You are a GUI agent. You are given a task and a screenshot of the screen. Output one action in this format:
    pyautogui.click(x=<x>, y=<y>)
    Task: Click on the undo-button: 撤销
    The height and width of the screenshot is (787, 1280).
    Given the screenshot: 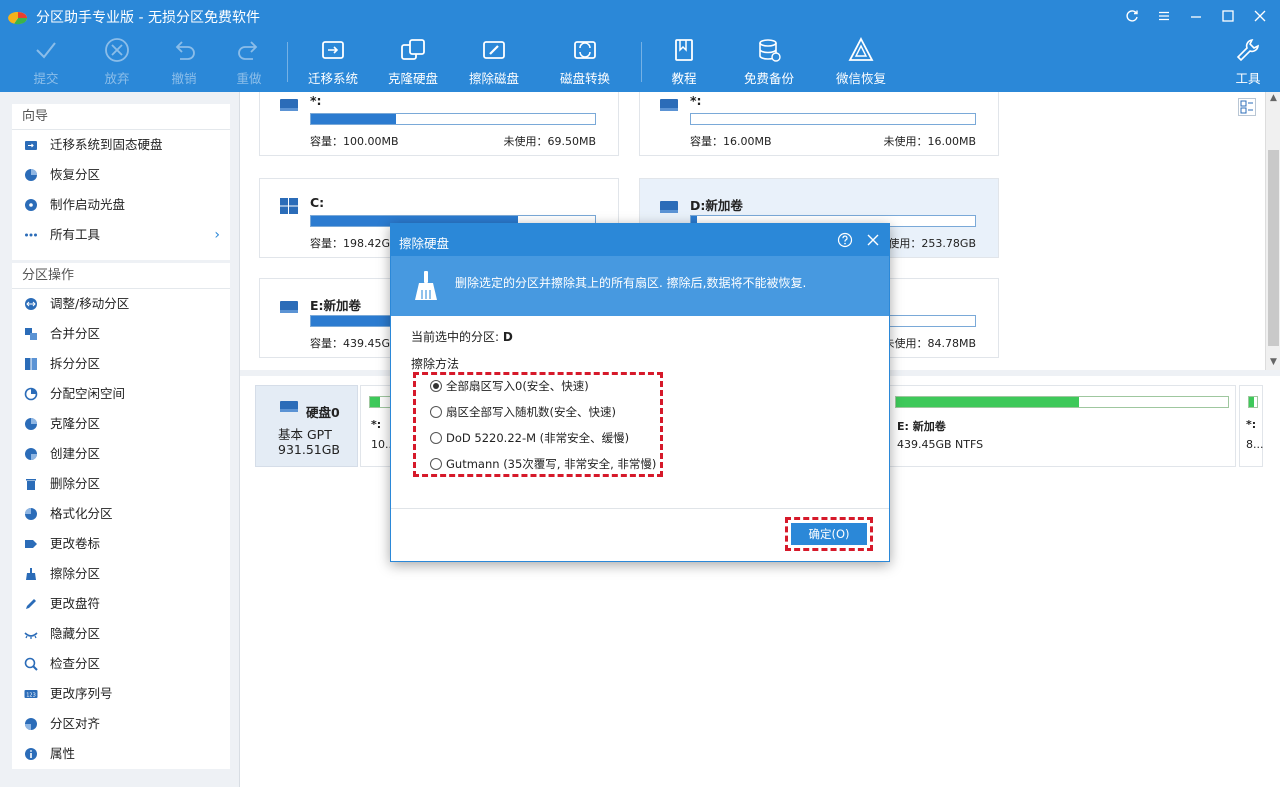 What is the action you would take?
    pyautogui.click(x=184, y=63)
    